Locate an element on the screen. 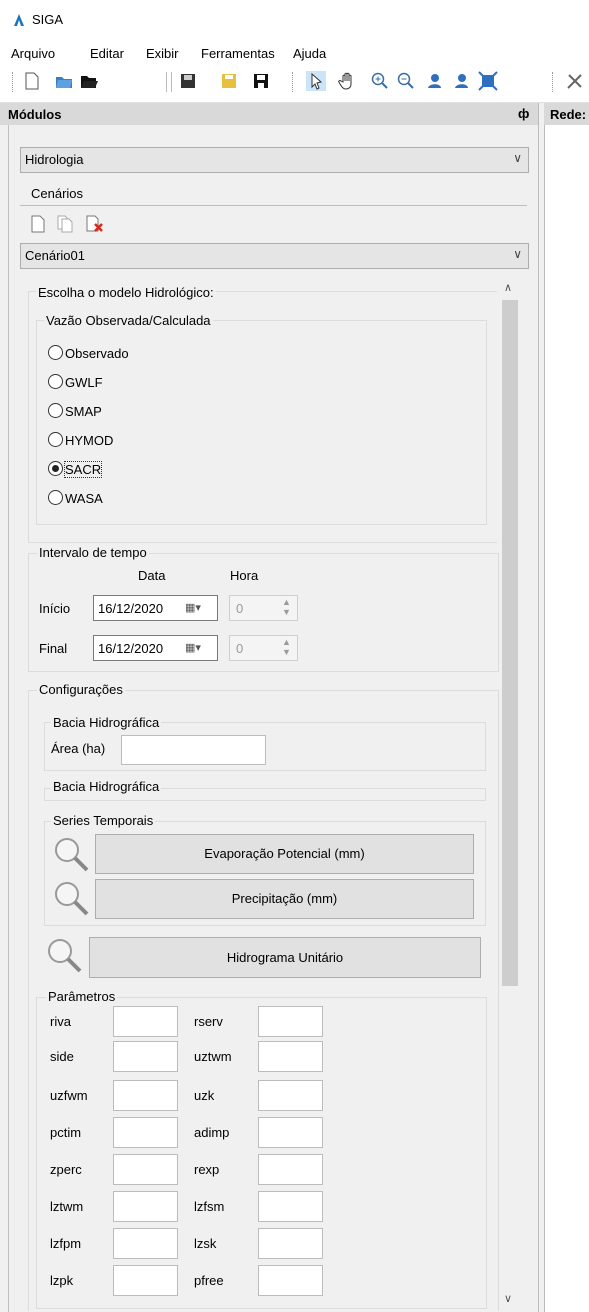  param-label-rserv: rserv is located at coordinates (208, 1021).